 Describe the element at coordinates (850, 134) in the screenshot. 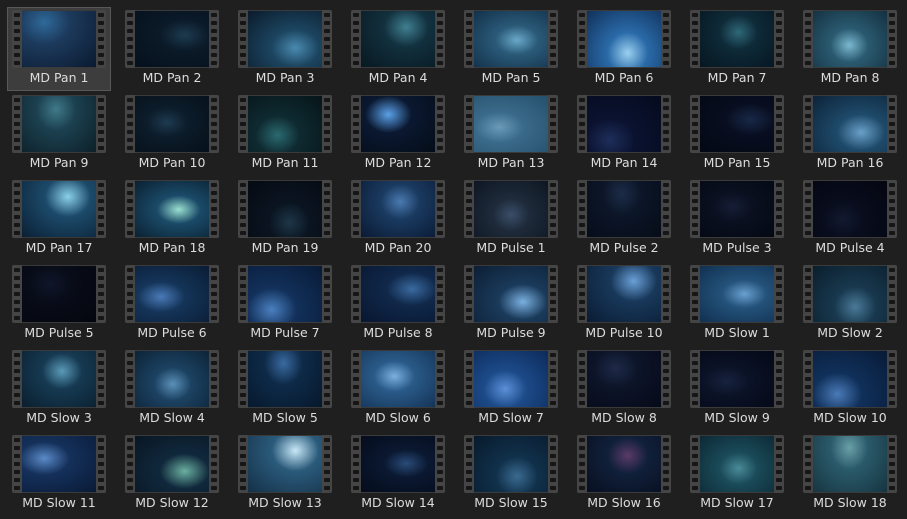

I see `clip-item: MD Pan 16` at that location.